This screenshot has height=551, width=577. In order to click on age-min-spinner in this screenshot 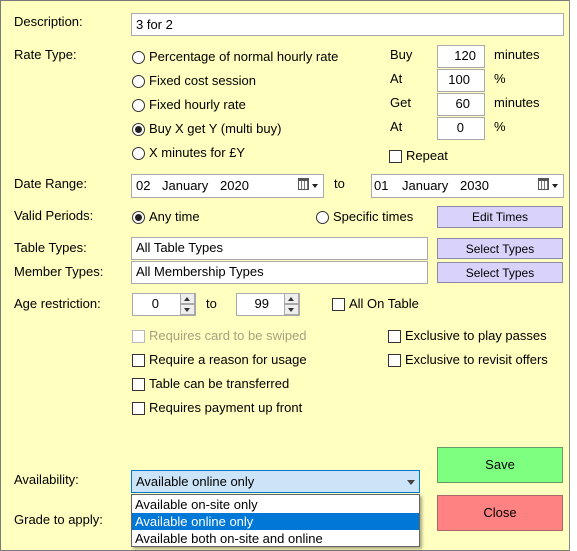, I will do `click(187, 304)`.